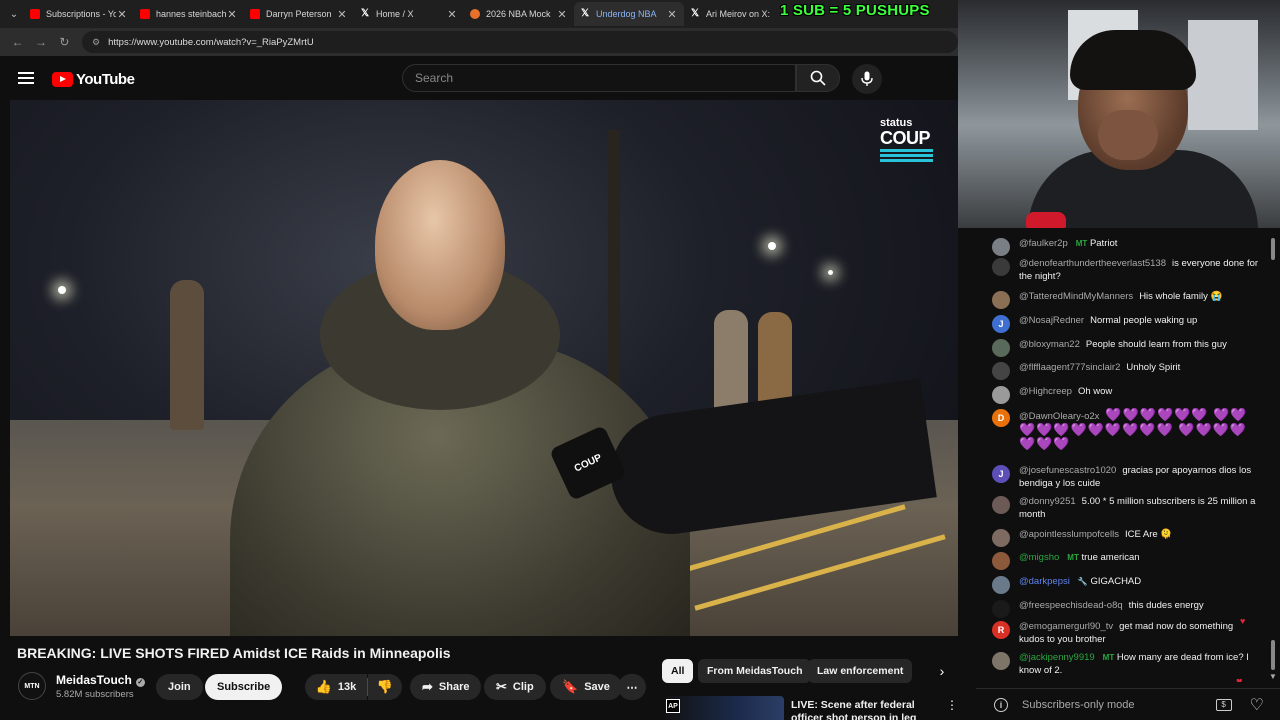 The image size is (1280, 720). What do you see at coordinates (179, 687) in the screenshot?
I see `join-button: Join` at bounding box center [179, 687].